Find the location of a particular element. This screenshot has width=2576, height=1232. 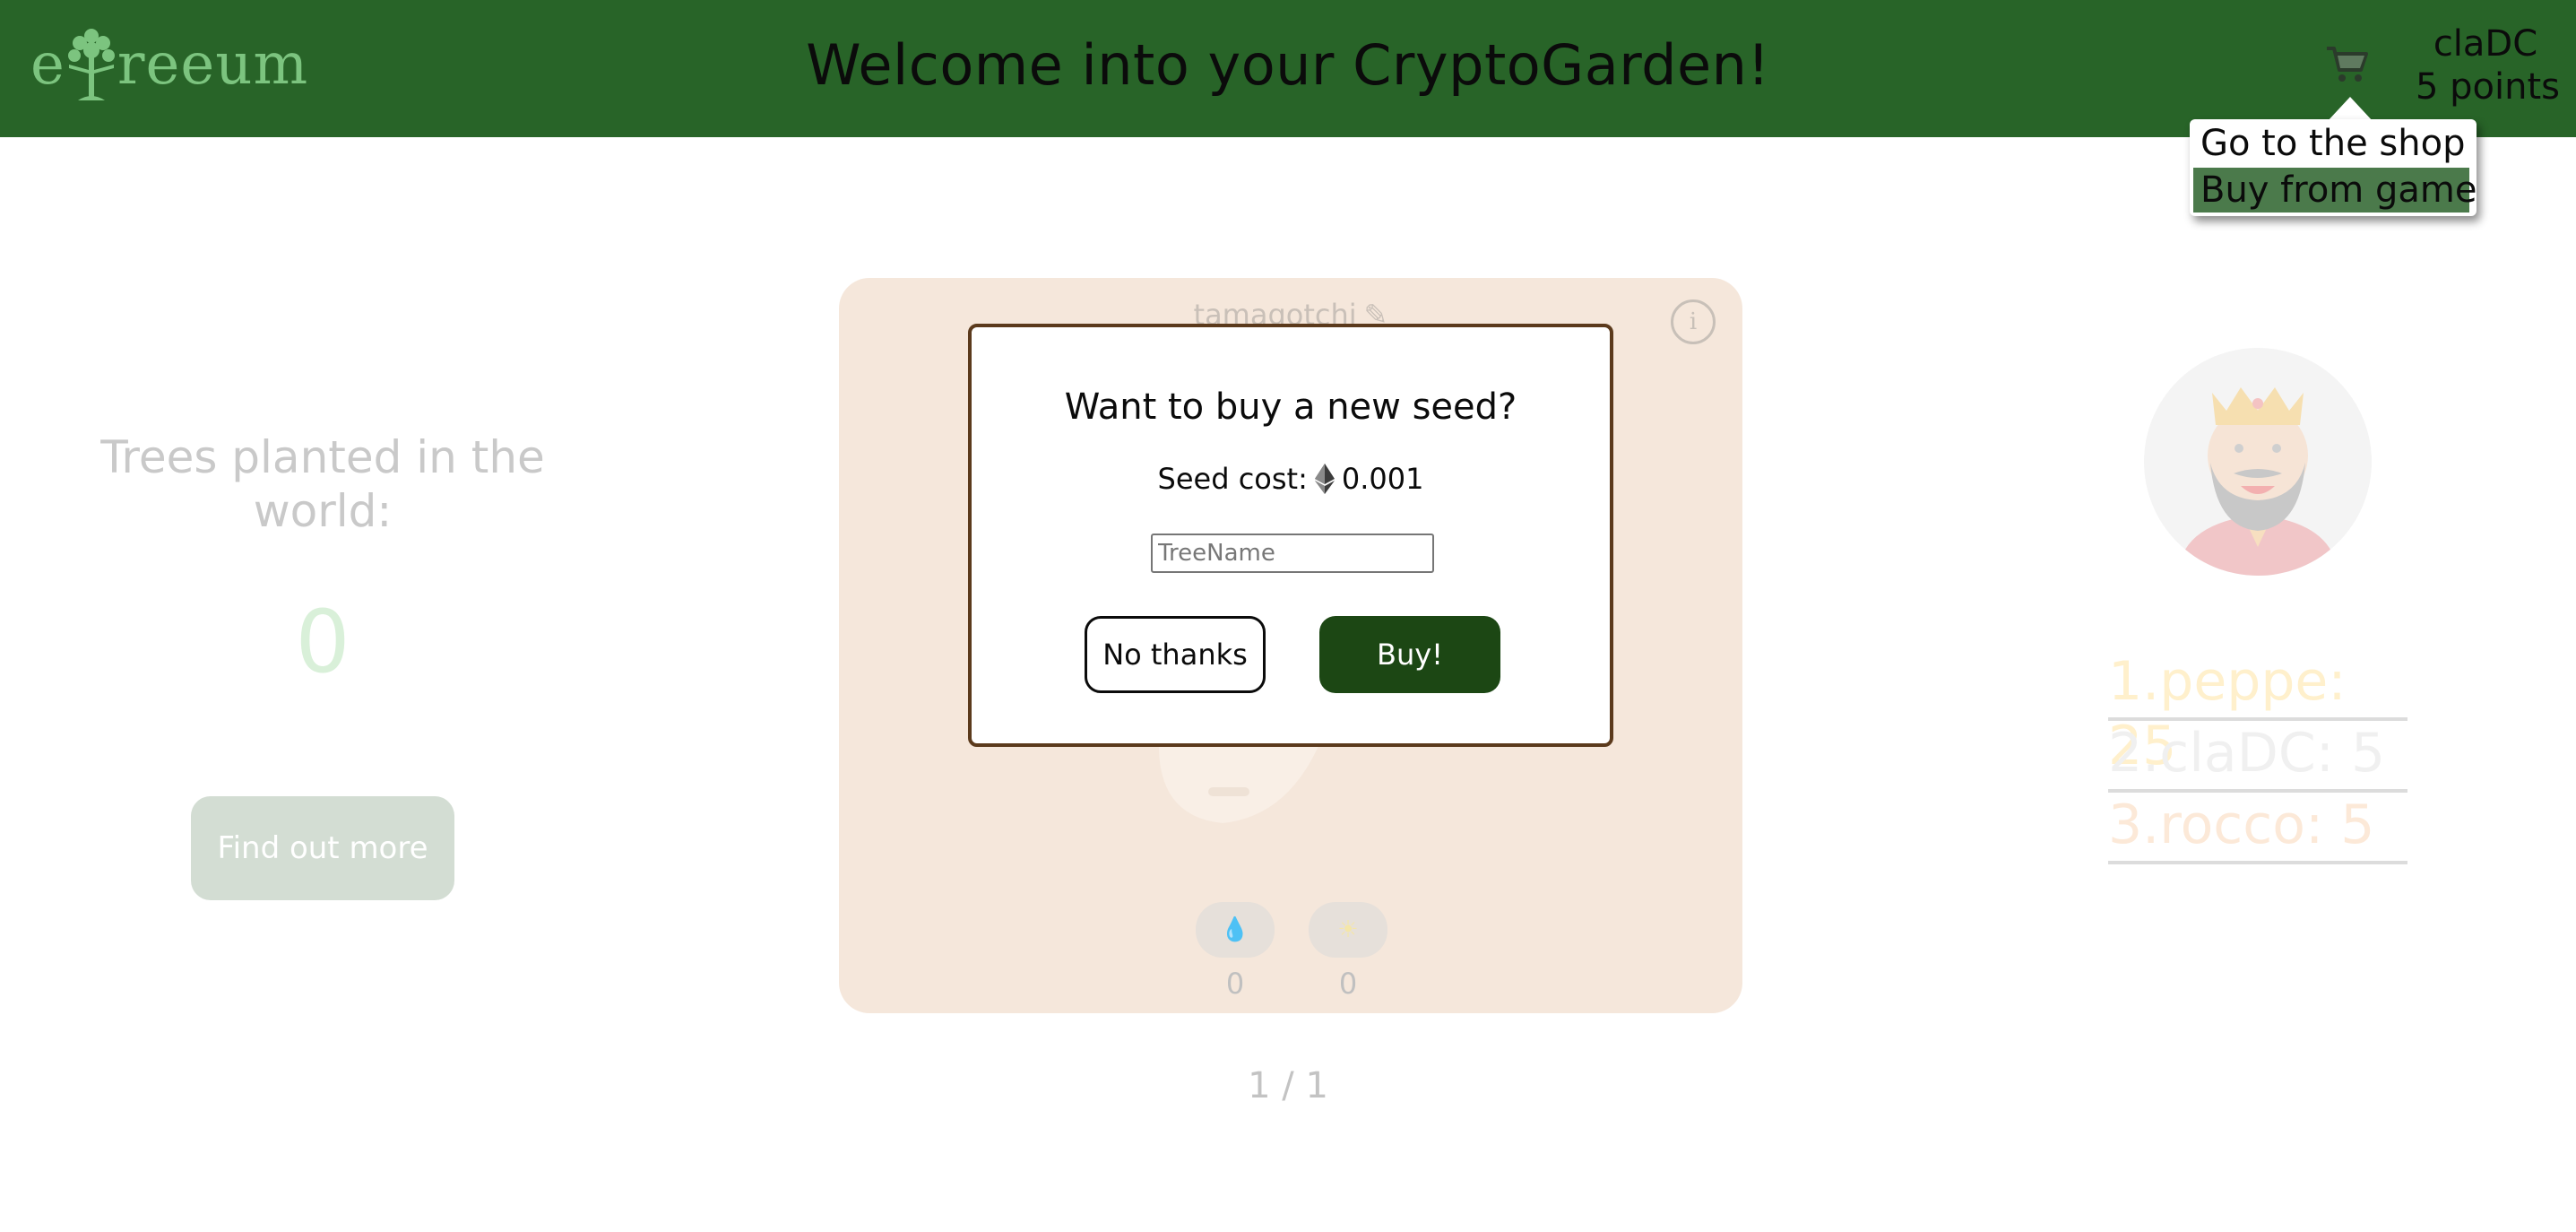

dropdown-pointer is located at coordinates (2350, 109).